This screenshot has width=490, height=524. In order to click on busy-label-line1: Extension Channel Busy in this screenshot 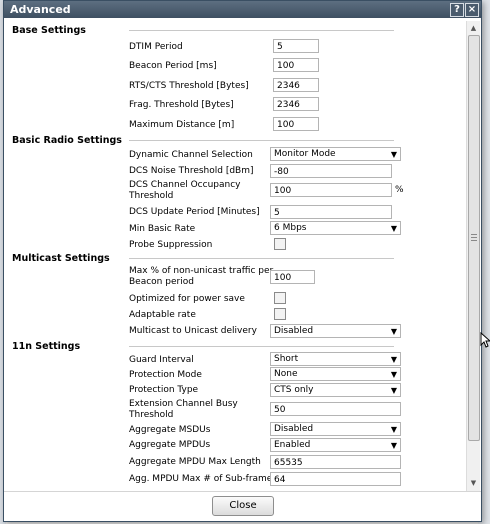, I will do `click(183, 404)`.